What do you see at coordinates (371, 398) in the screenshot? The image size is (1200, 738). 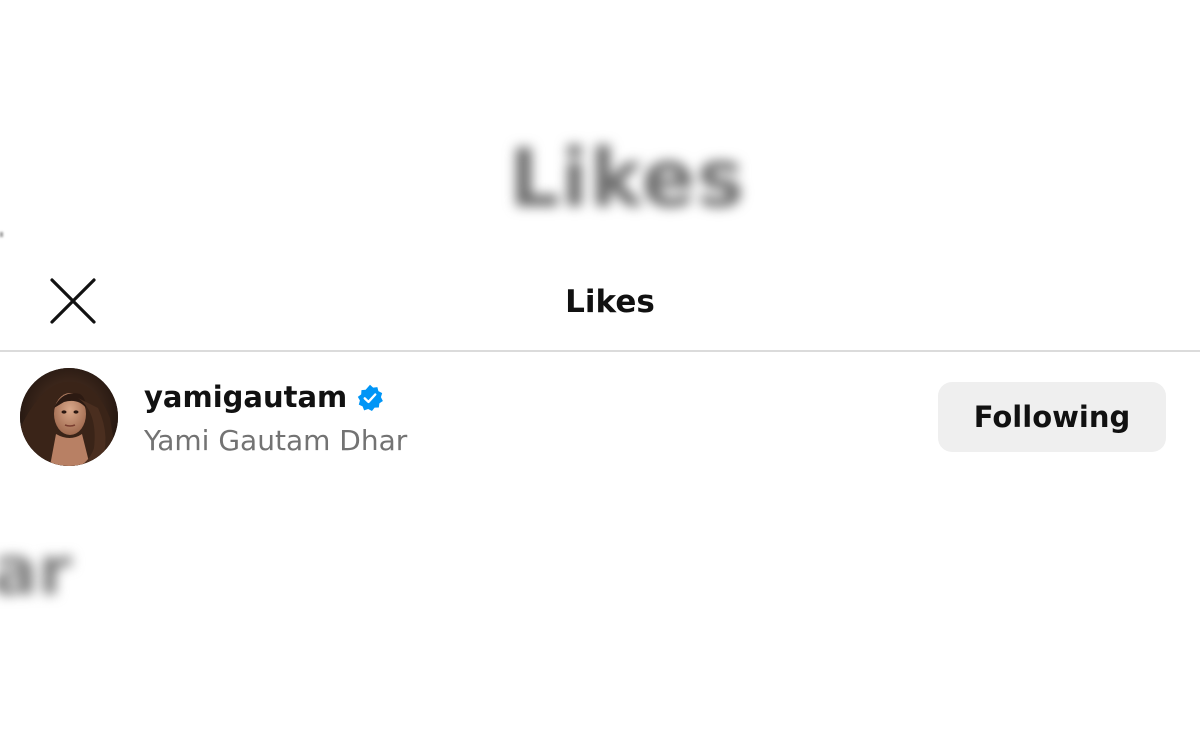 I see `verified-badge-icon` at bounding box center [371, 398].